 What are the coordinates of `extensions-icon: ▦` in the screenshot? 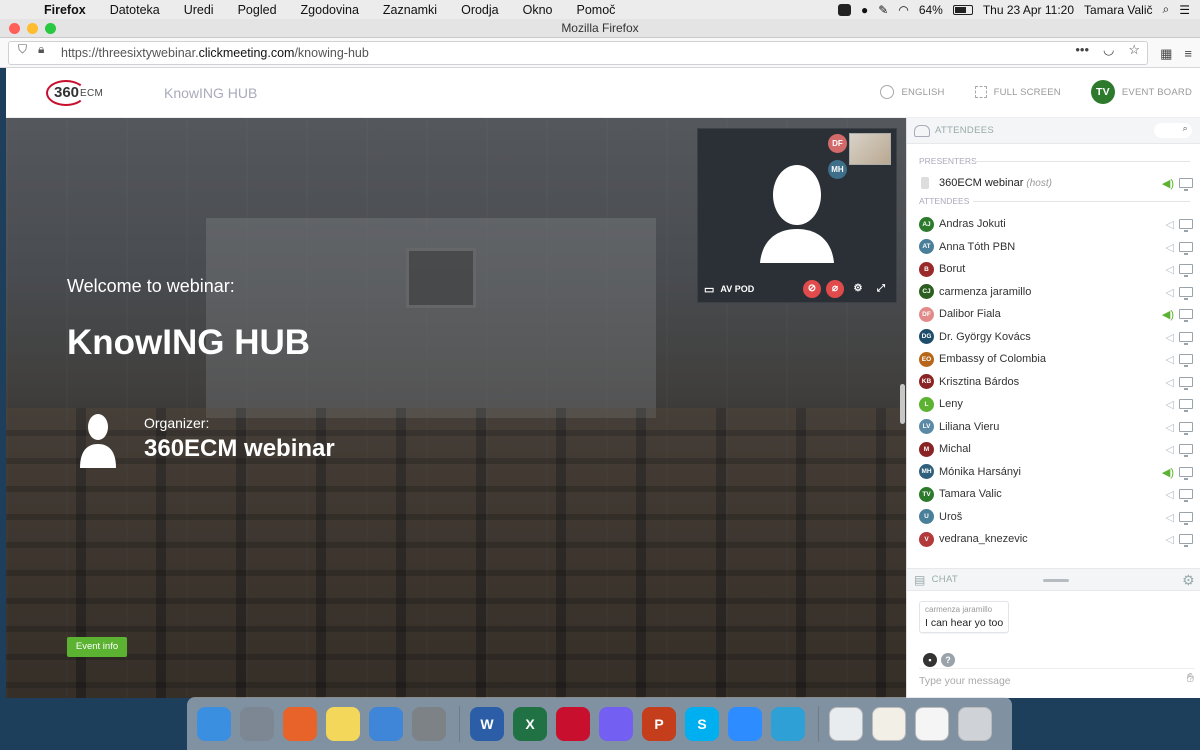 It's located at (1166, 54).